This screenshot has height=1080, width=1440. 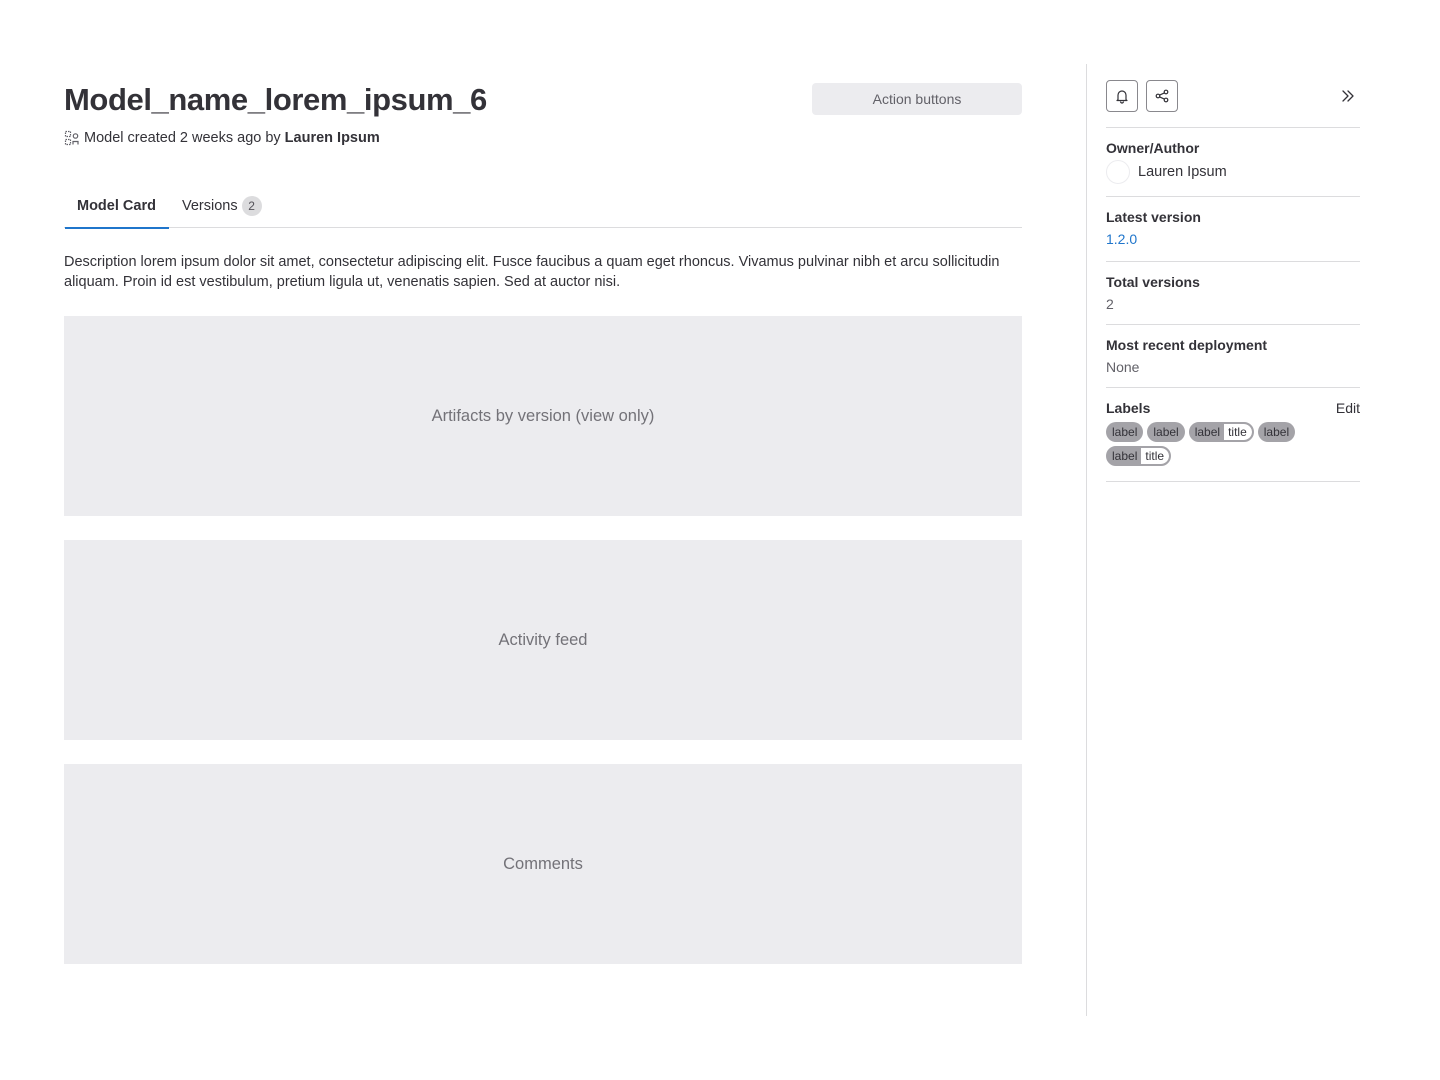 I want to click on tab-model-card: Model Card, so click(x=116, y=206).